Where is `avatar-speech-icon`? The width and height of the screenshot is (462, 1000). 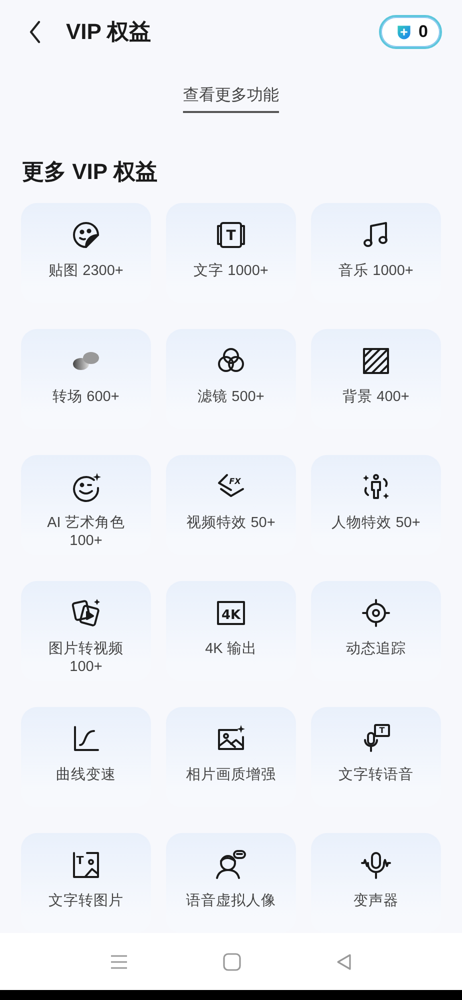 avatar-speech-icon is located at coordinates (231, 865).